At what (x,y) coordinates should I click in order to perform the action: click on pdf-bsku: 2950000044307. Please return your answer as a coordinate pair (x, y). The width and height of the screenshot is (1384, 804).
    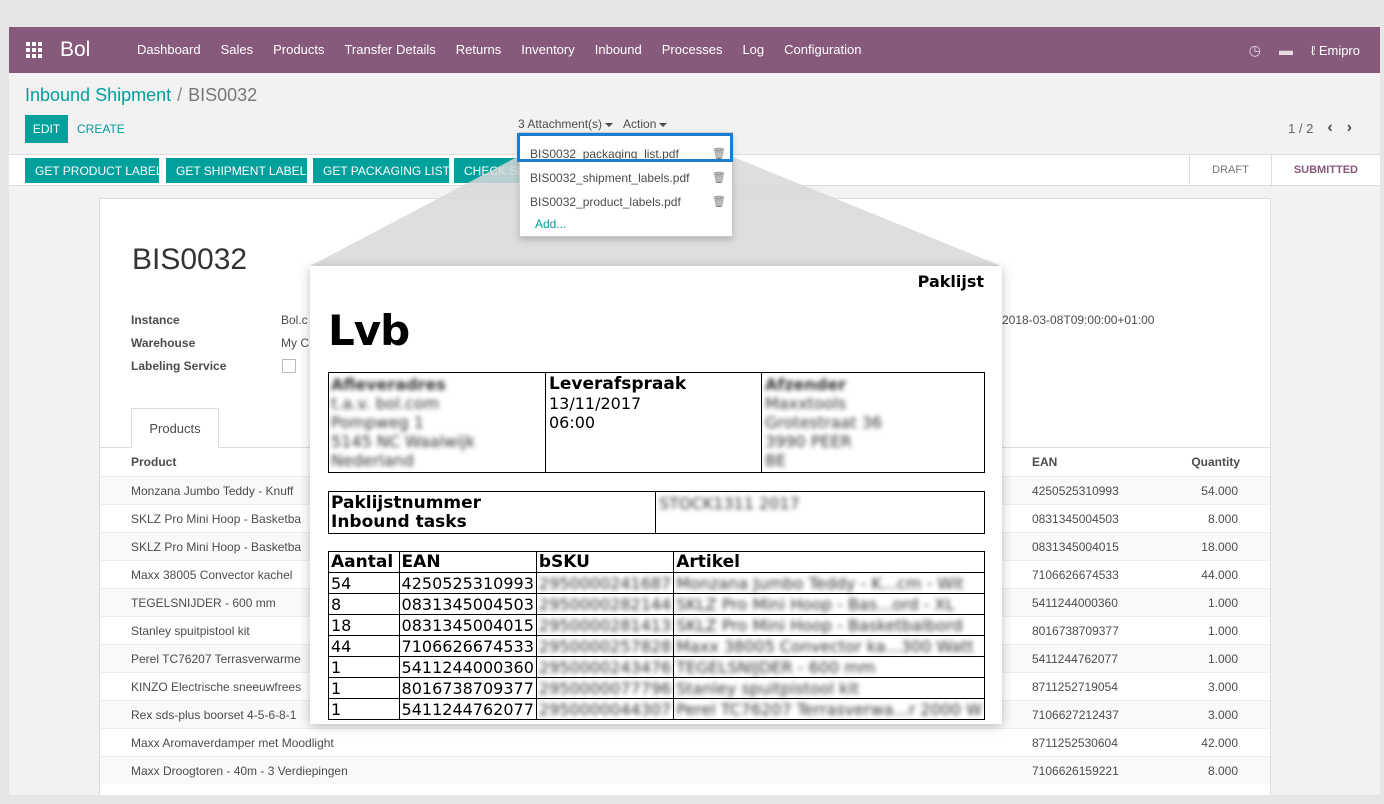
    Looking at the image, I should click on (605, 709).